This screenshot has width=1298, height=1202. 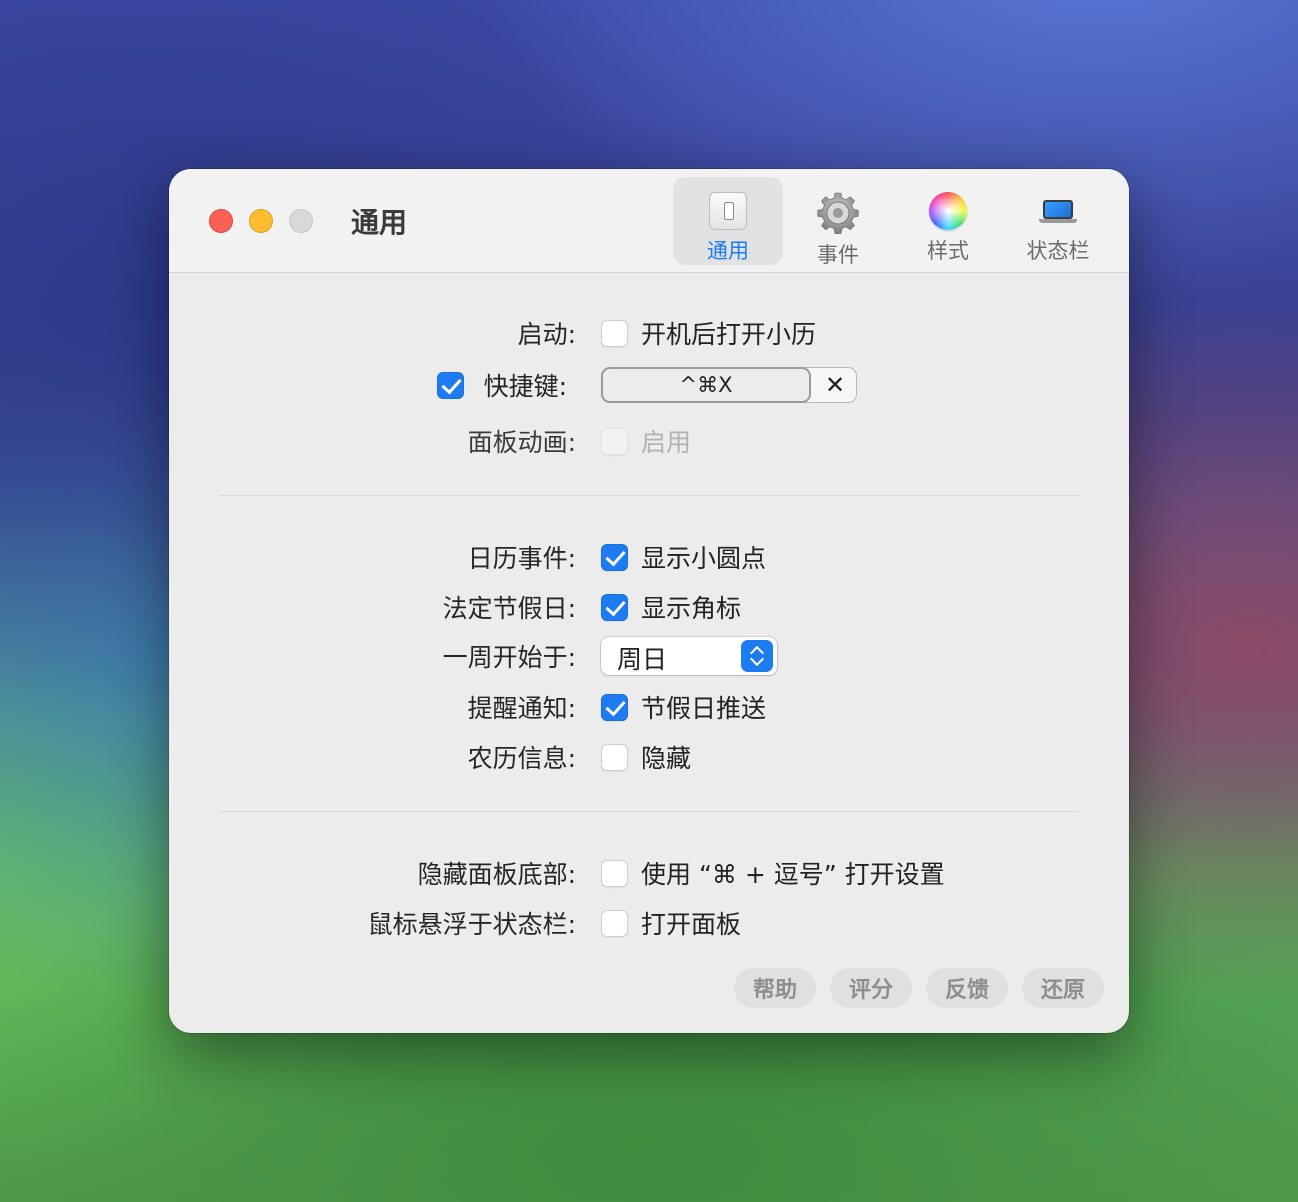 I want to click on holidays-label: 法定节假日:, so click(x=509, y=608).